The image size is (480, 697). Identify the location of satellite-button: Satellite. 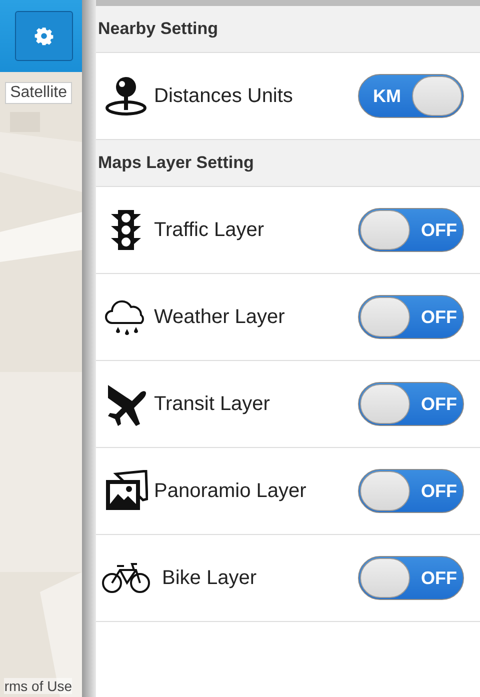
(38, 93).